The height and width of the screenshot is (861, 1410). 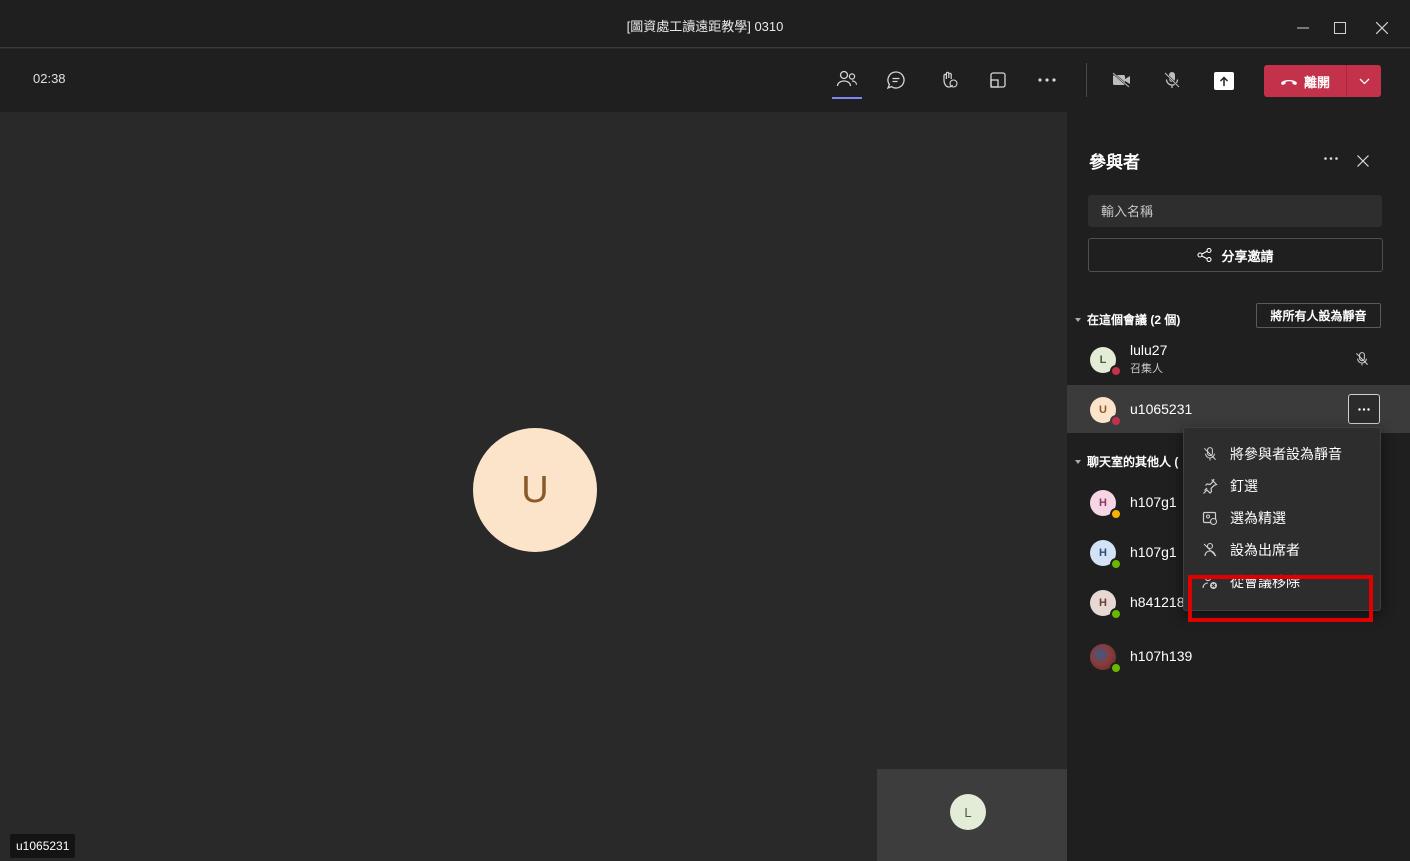 What do you see at coordinates (1161, 656) in the screenshot?
I see `participant-name: h107h139` at bounding box center [1161, 656].